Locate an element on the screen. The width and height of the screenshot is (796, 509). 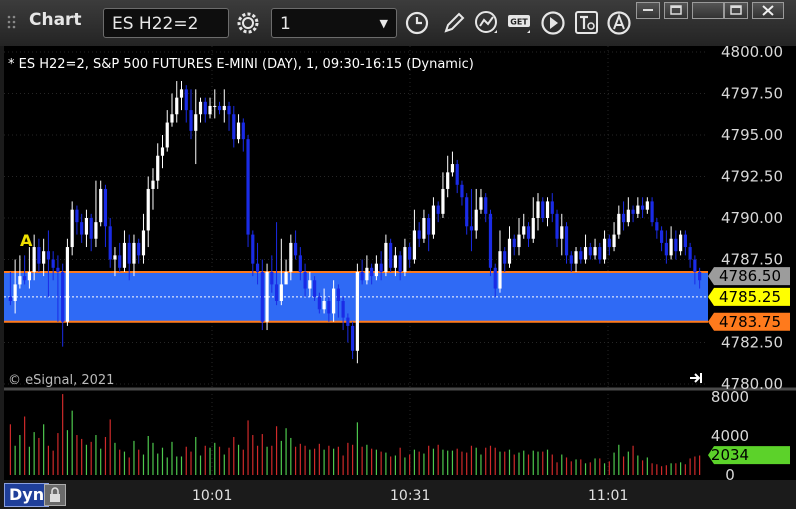
toolbar: Chart ES H22=2 1 ▼ GET is located at coordinates (398, 23).